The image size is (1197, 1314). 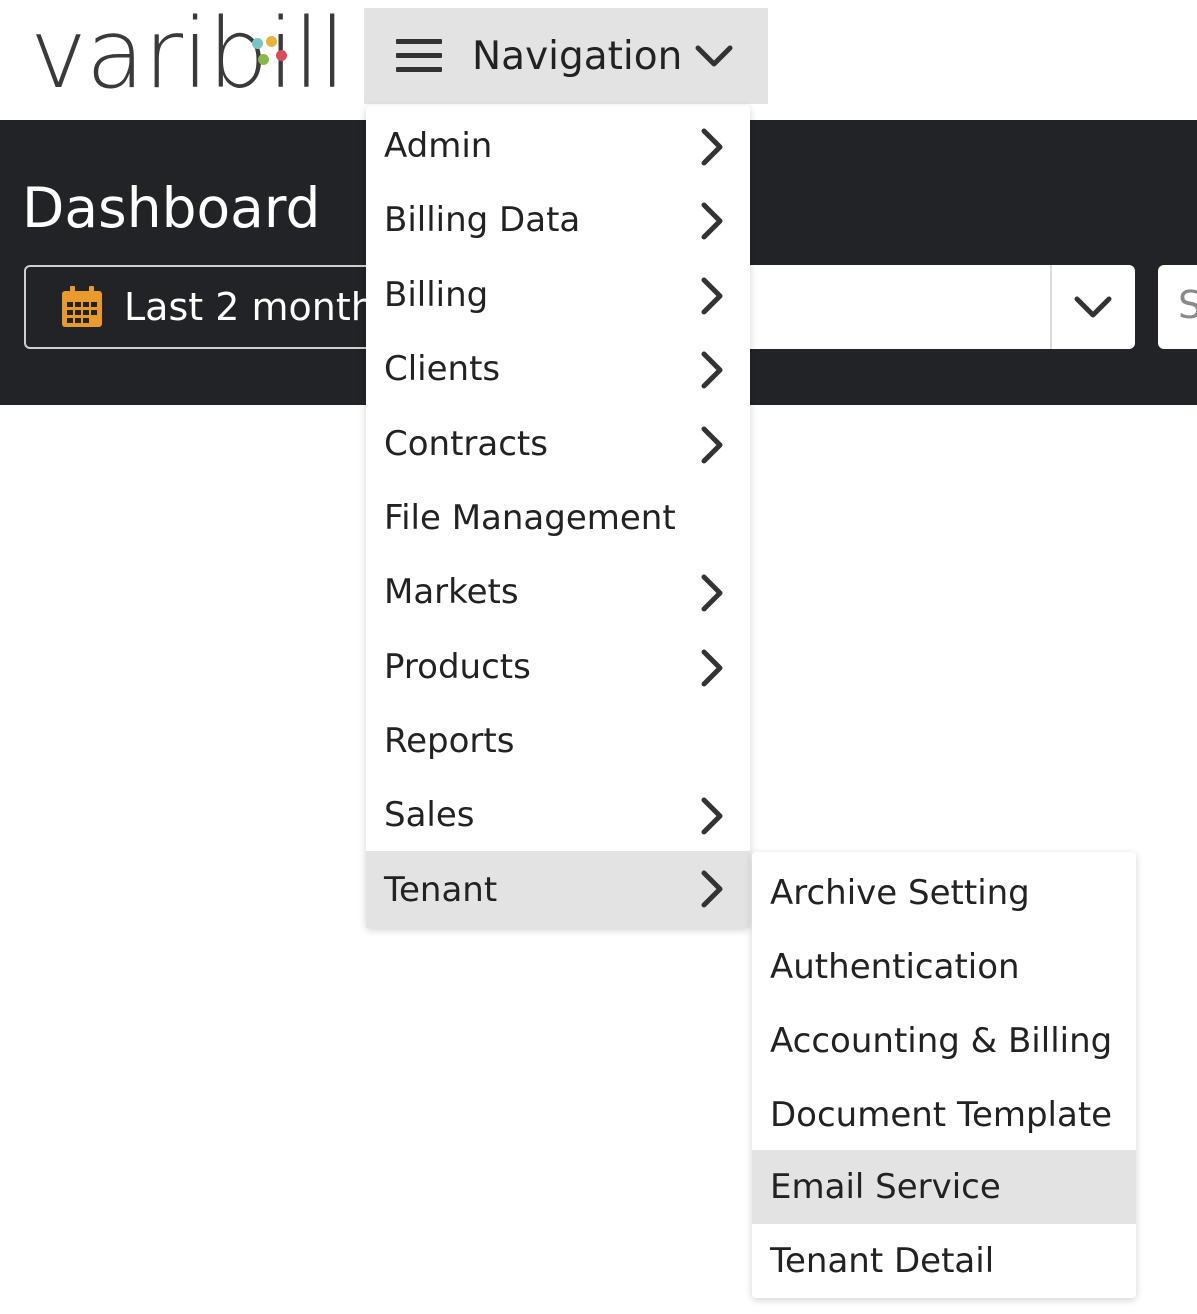 I want to click on menu-item-file-management: File Management, so click(x=558, y=518).